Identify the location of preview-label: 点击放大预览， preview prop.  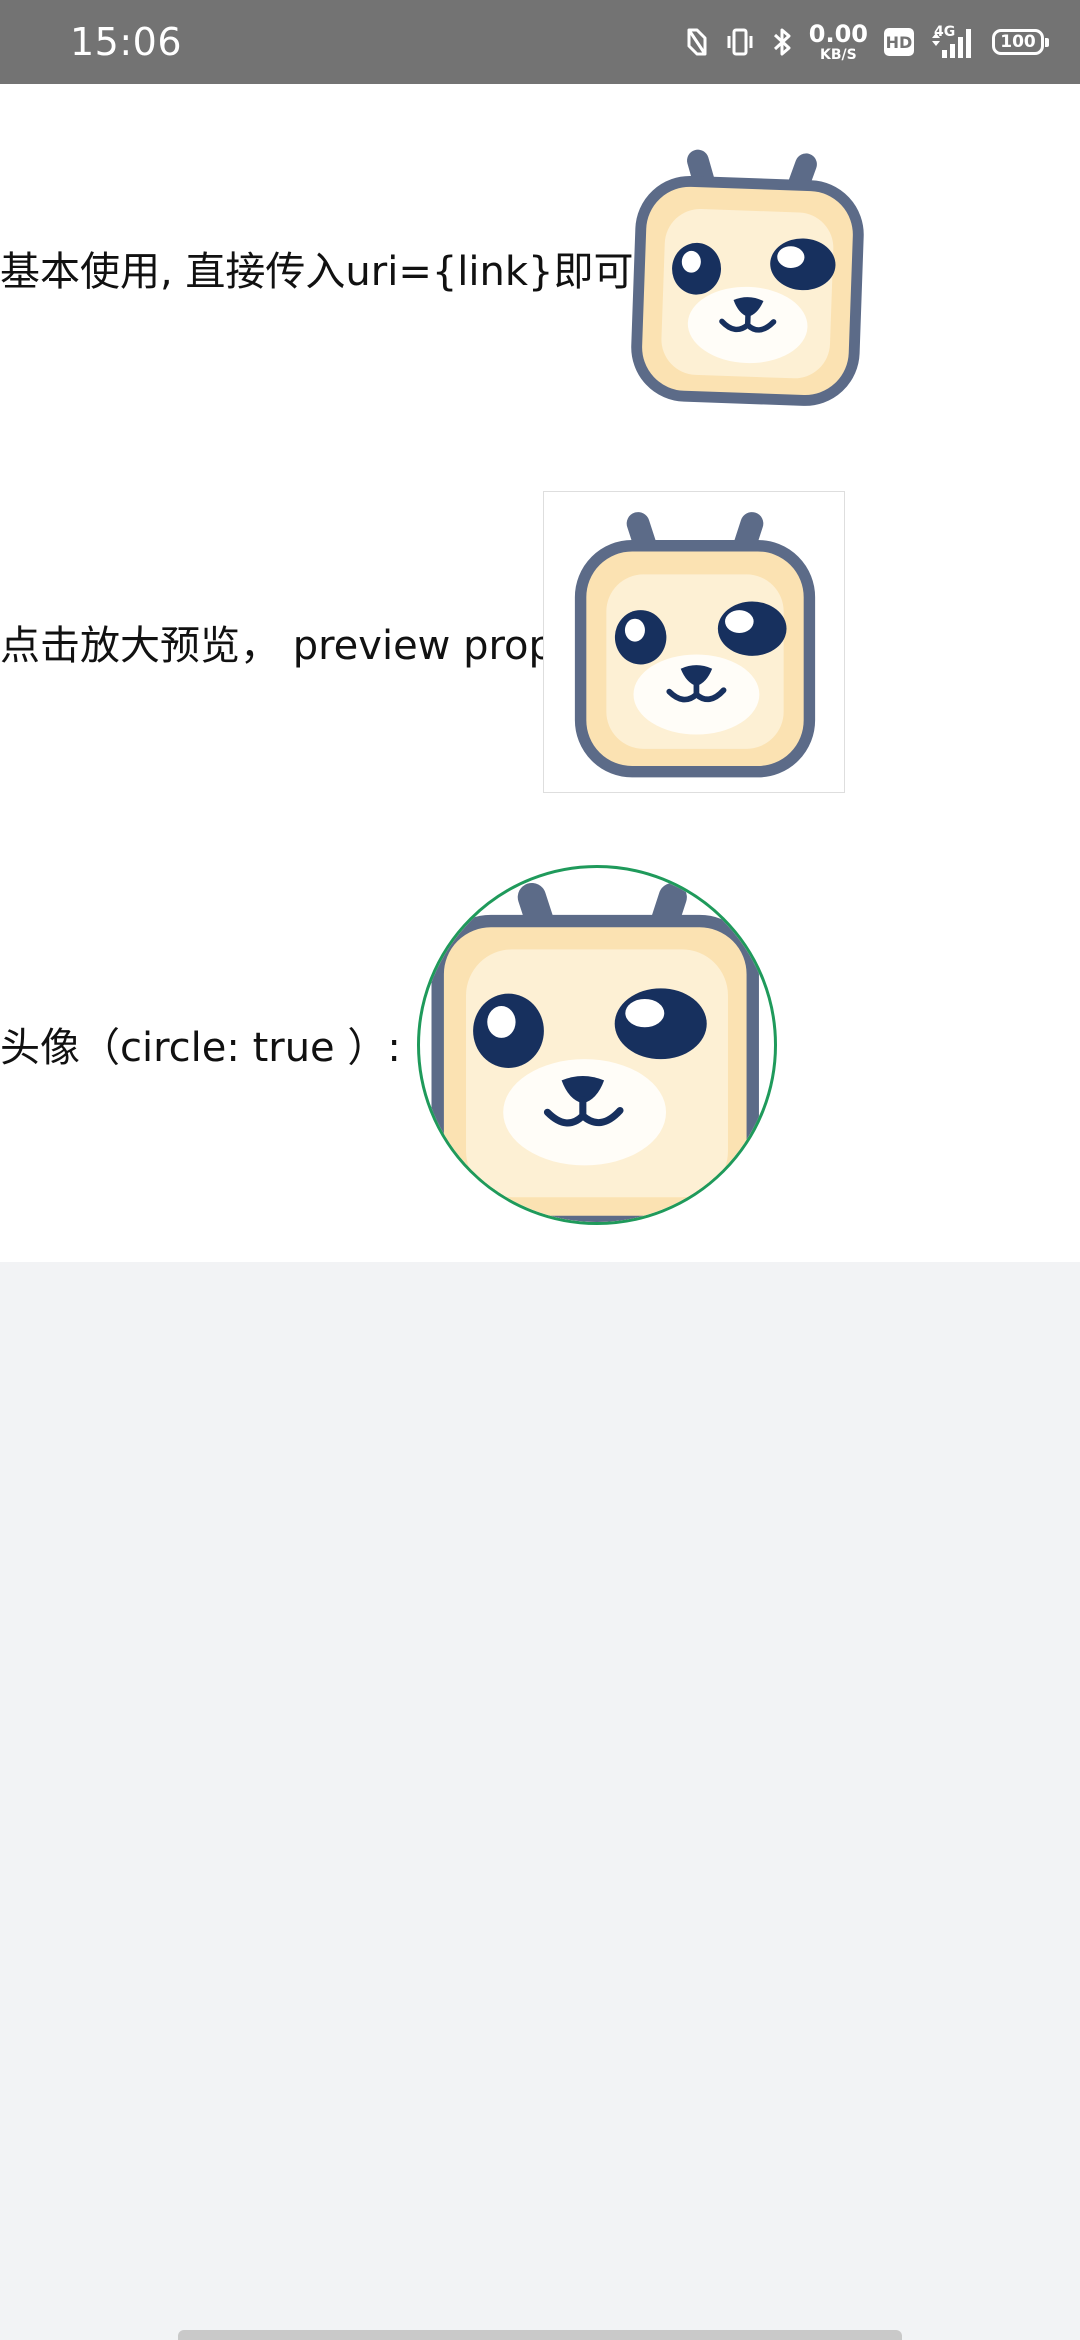
(277, 646).